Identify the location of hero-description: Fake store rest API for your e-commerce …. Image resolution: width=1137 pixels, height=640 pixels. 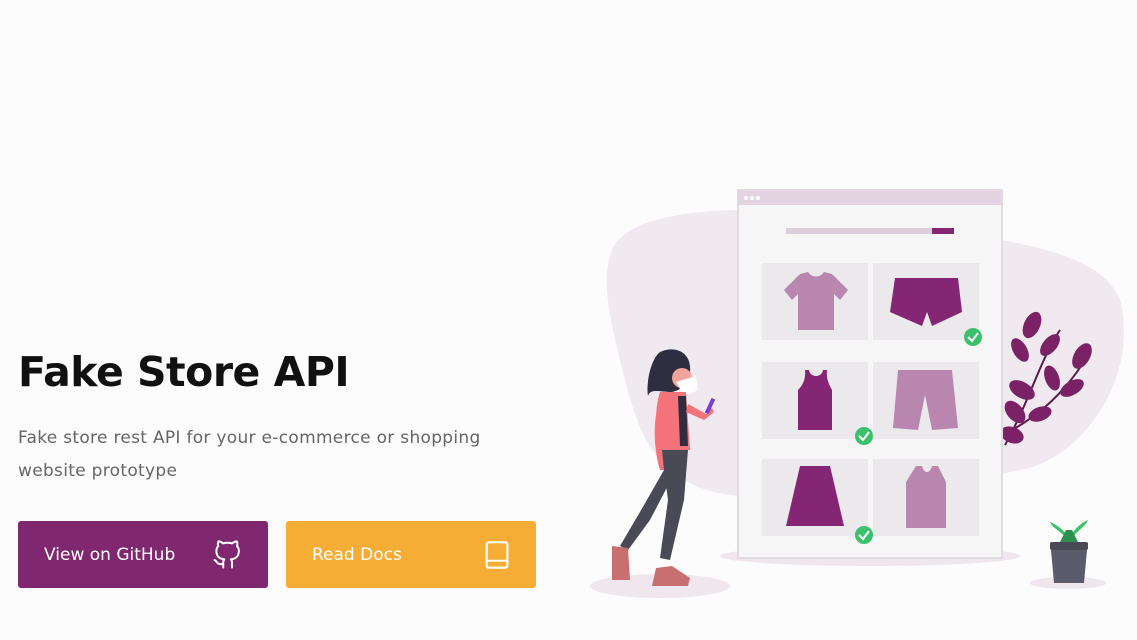
(249, 454).